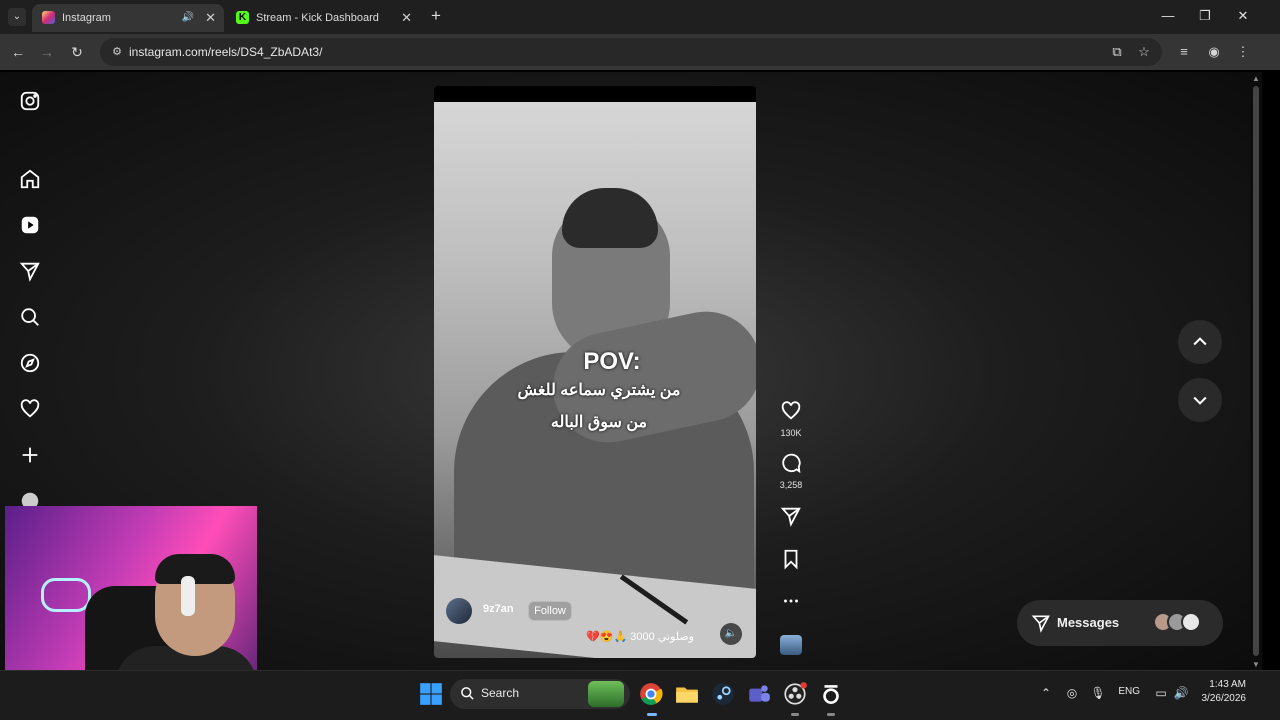  I want to click on address-bar: ⚙ instagram.com/reels/DS4_ZbADAt3/ ⧉ ☆, so click(631, 52).